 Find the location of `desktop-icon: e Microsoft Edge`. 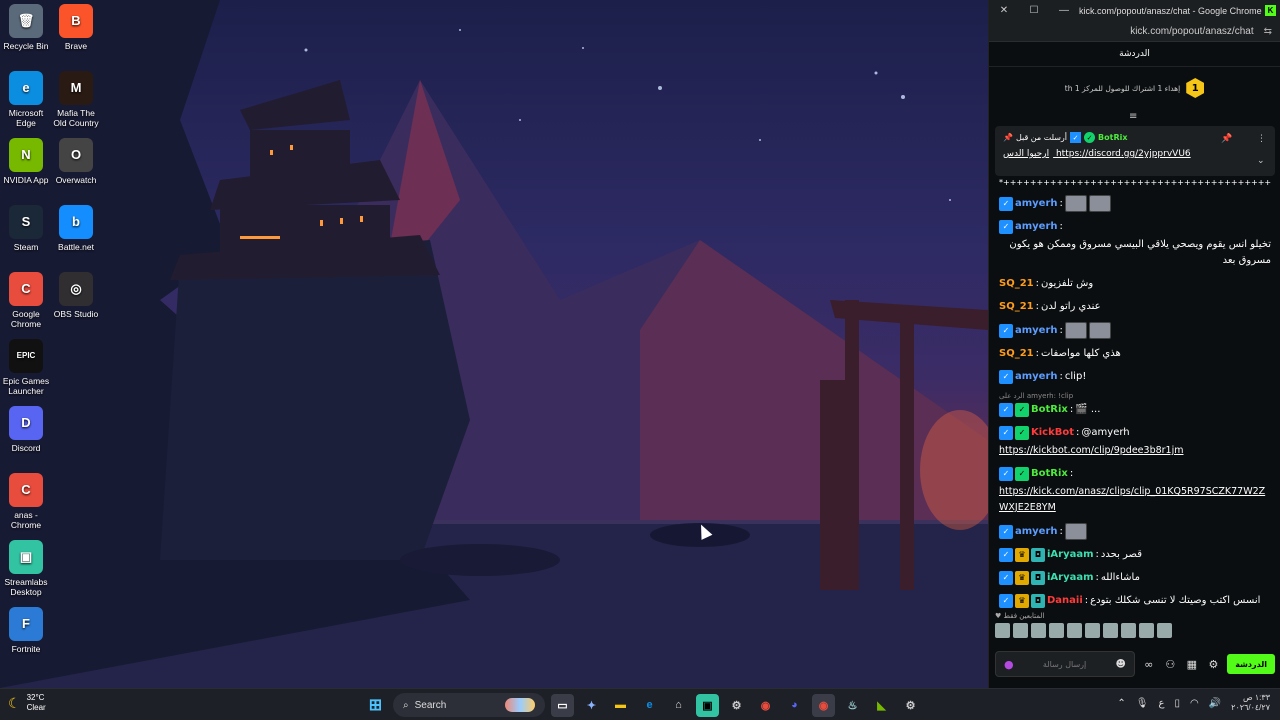

desktop-icon: e Microsoft Edge is located at coordinates (26, 99).